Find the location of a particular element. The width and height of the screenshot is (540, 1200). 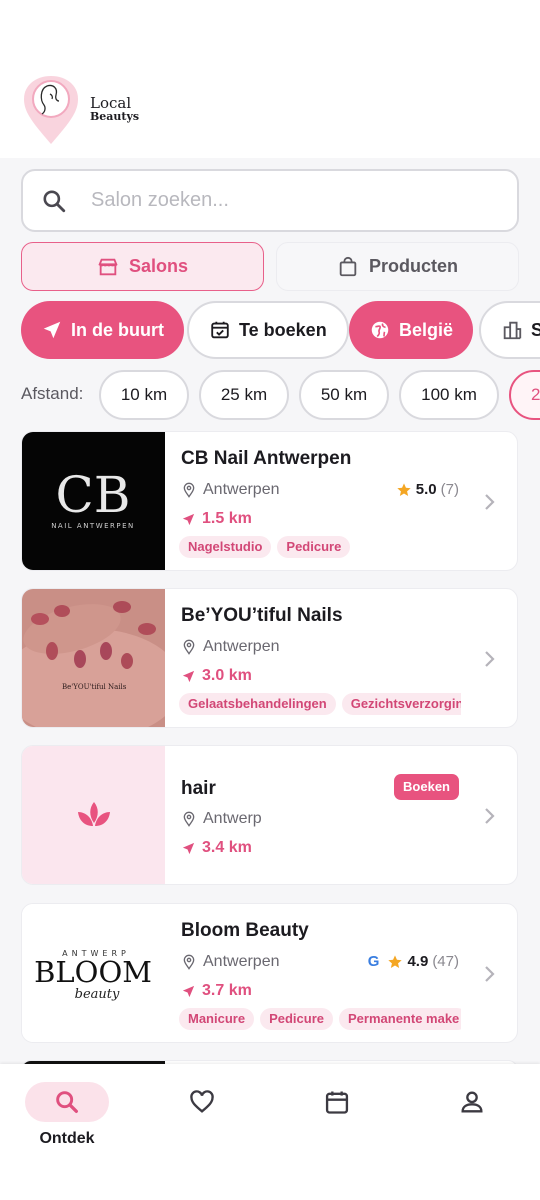

salon-rating: 5.0 (7) is located at coordinates (427, 489).